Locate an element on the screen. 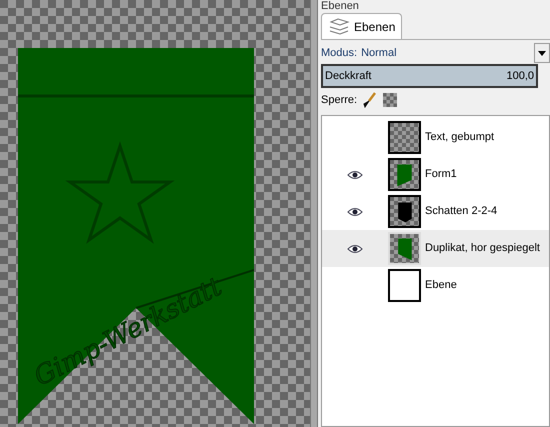 This screenshot has width=550, height=427. layer-name: Text, gebumpt is located at coordinates (459, 138).